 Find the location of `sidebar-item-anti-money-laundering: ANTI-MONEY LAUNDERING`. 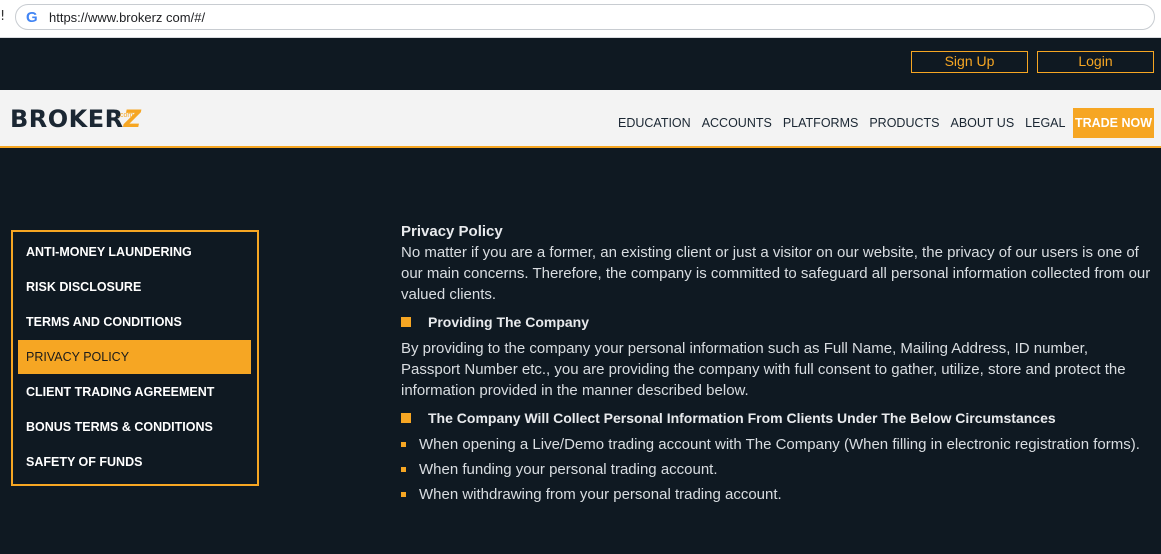

sidebar-item-anti-money-laundering: ANTI-MONEY LAUNDERING is located at coordinates (134, 252).